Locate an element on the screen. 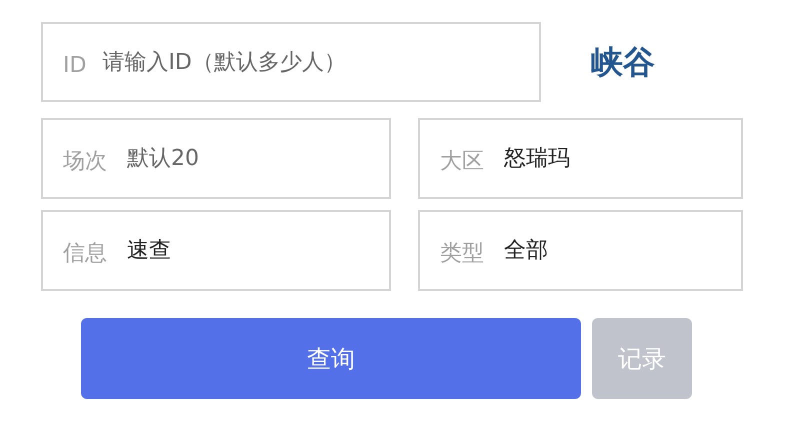 Image resolution: width=787 pixels, height=433 pixels. input-field: 默认20 is located at coordinates (248, 158).